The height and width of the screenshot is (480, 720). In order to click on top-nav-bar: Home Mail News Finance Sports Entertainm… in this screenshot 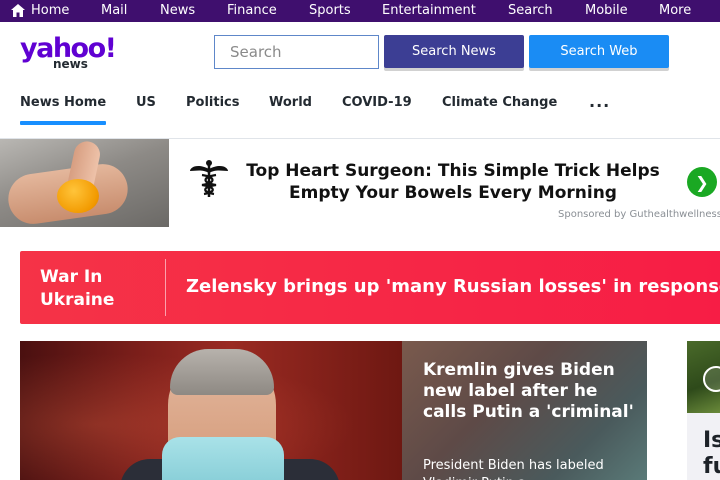, I will do `click(360, 11)`.